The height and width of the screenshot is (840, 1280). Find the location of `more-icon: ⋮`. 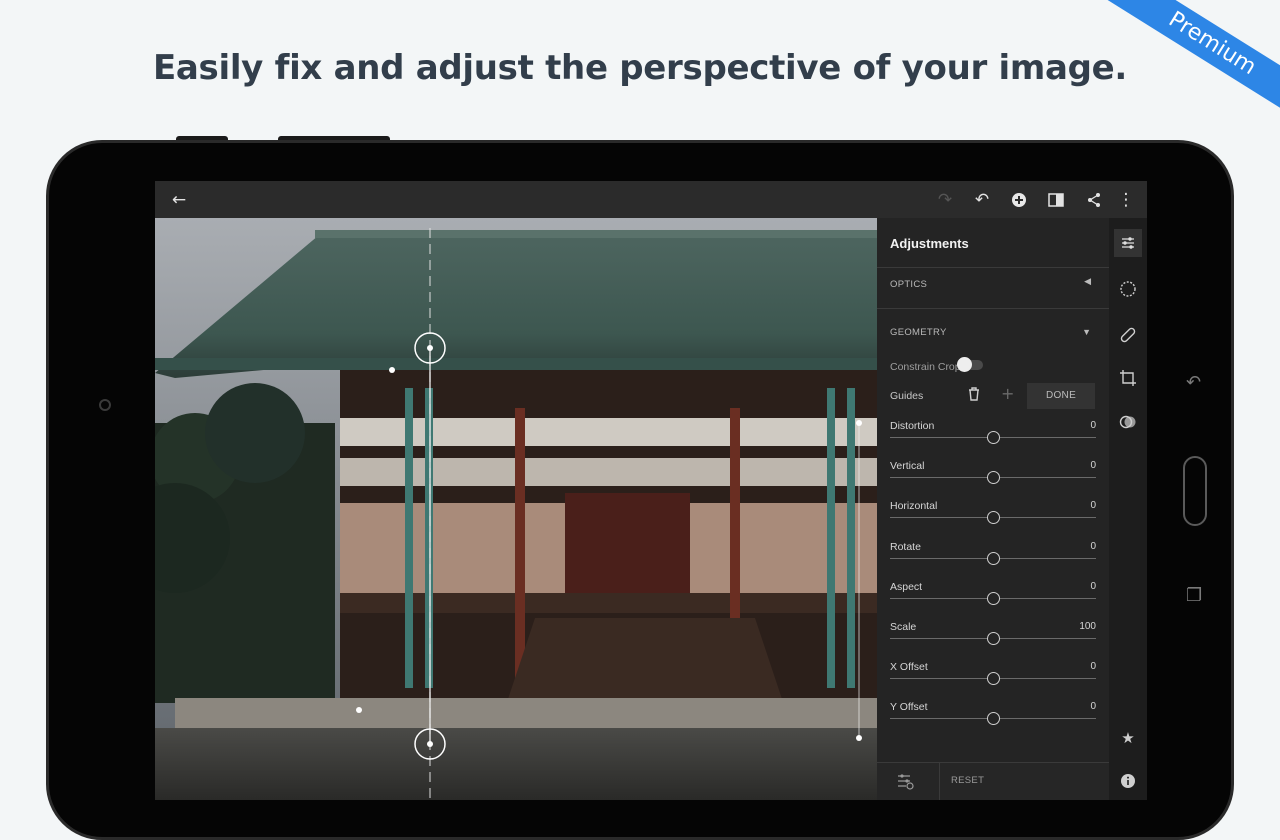

more-icon: ⋮ is located at coordinates (1126, 200).